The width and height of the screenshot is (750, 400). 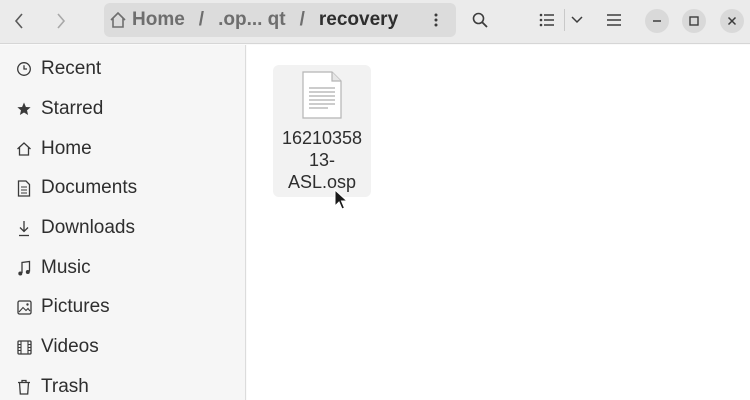 What do you see at coordinates (123, 109) in the screenshot?
I see `sidebar-item-starred: Starred` at bounding box center [123, 109].